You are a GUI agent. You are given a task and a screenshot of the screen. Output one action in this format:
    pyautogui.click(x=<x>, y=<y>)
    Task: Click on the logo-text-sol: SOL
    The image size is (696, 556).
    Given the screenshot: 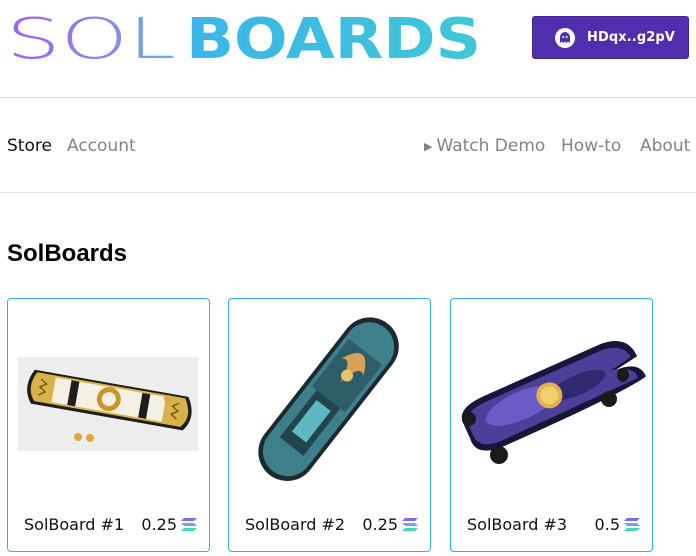 What is the action you would take?
    pyautogui.click(x=91, y=39)
    